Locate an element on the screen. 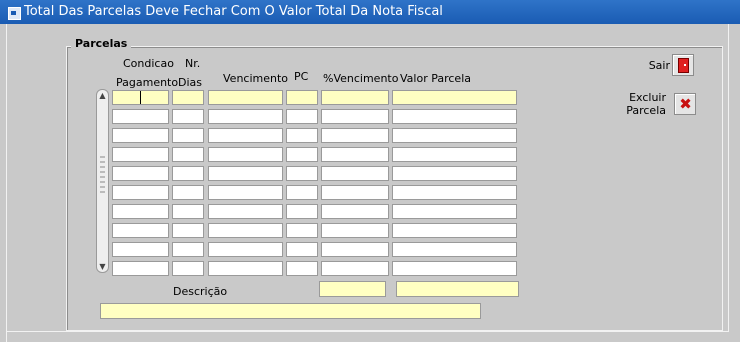  form-icon is located at coordinates (14, 13).